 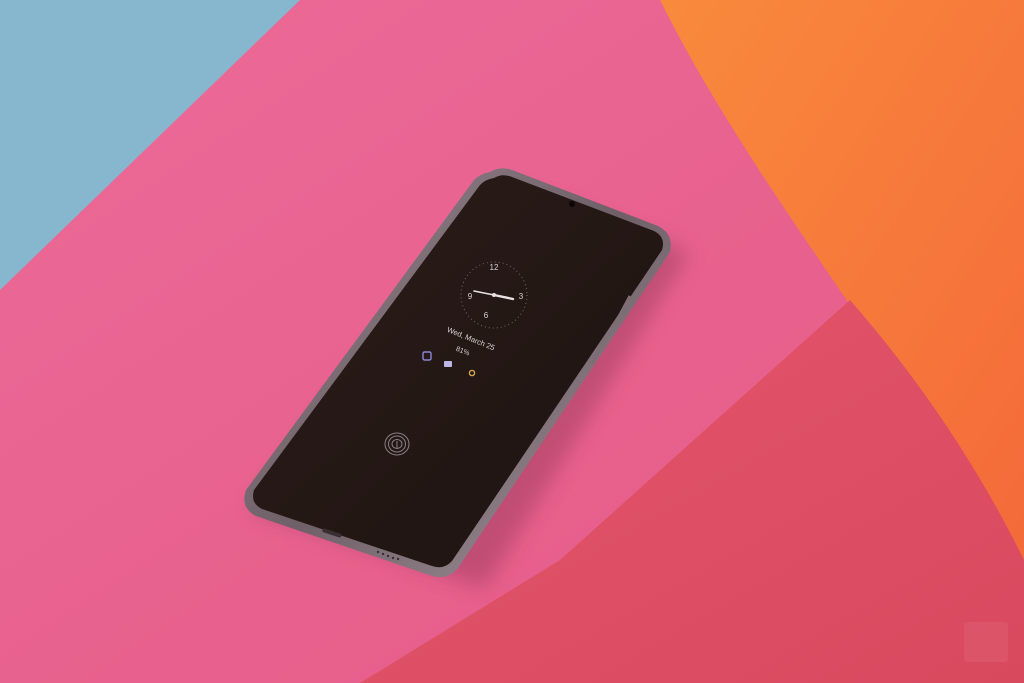 What do you see at coordinates (470, 296) in the screenshot?
I see `clock-mark-9: 9` at bounding box center [470, 296].